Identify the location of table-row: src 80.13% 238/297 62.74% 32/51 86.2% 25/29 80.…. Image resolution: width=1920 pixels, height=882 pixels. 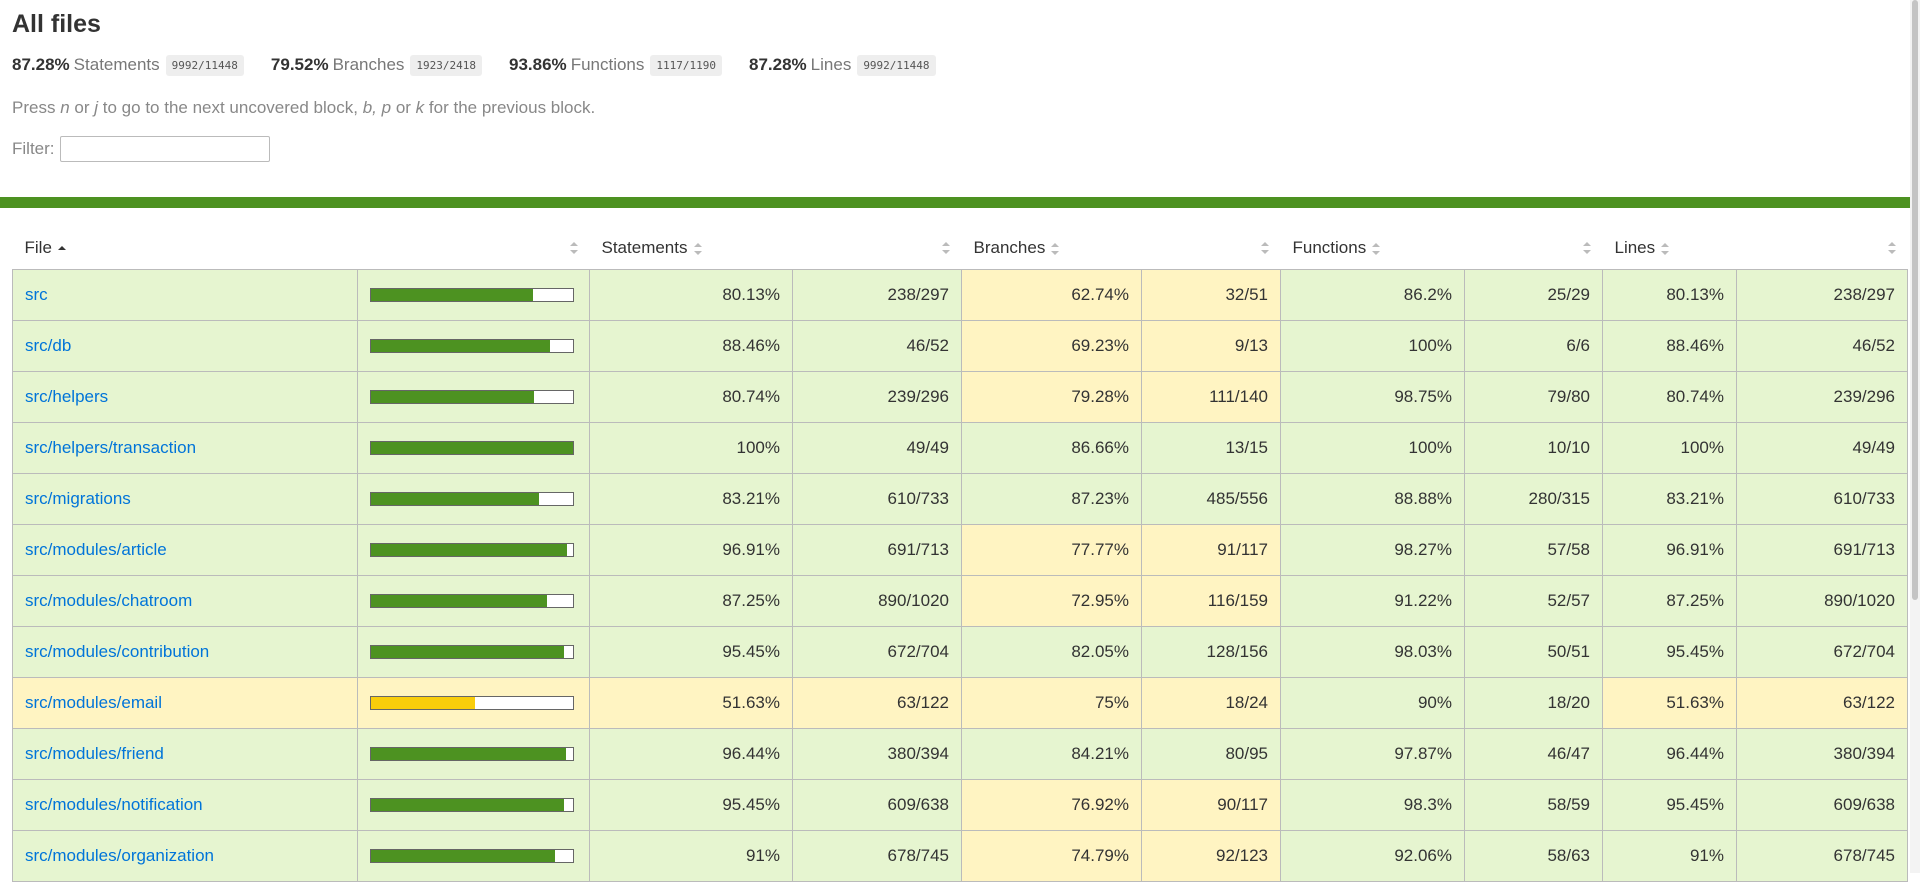
(960, 295).